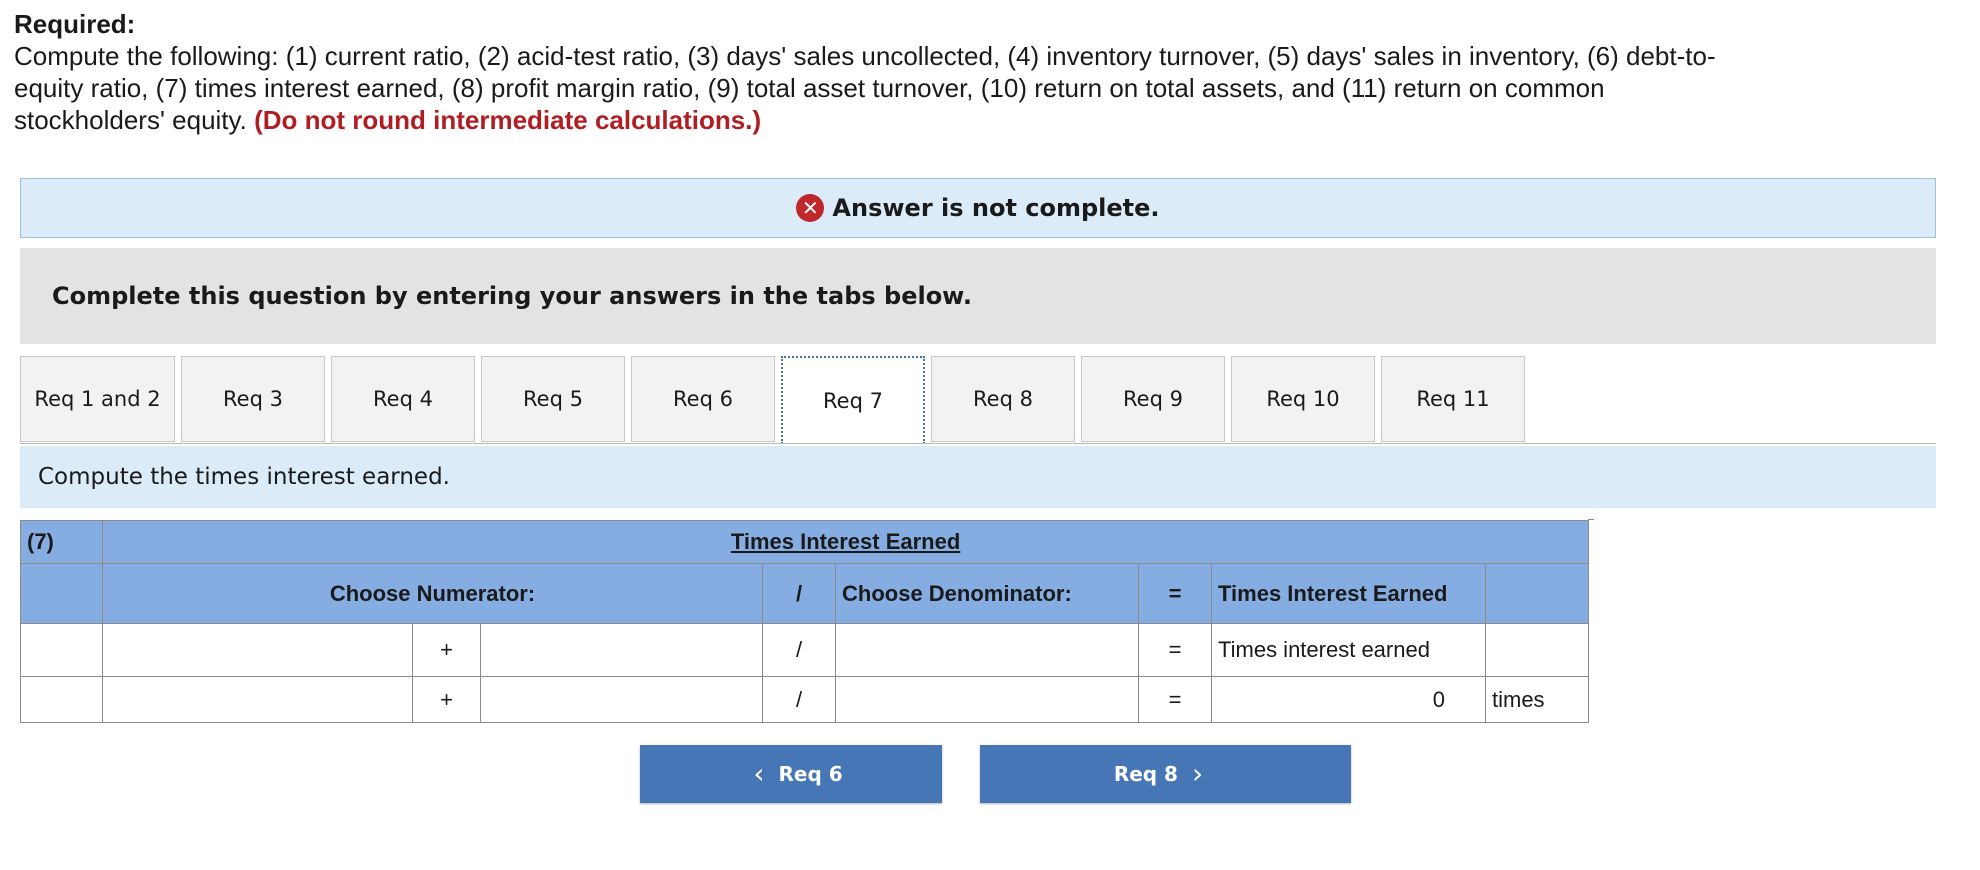 Image resolution: width=1980 pixels, height=870 pixels. I want to click on tab-label: Req 4, so click(403, 399).